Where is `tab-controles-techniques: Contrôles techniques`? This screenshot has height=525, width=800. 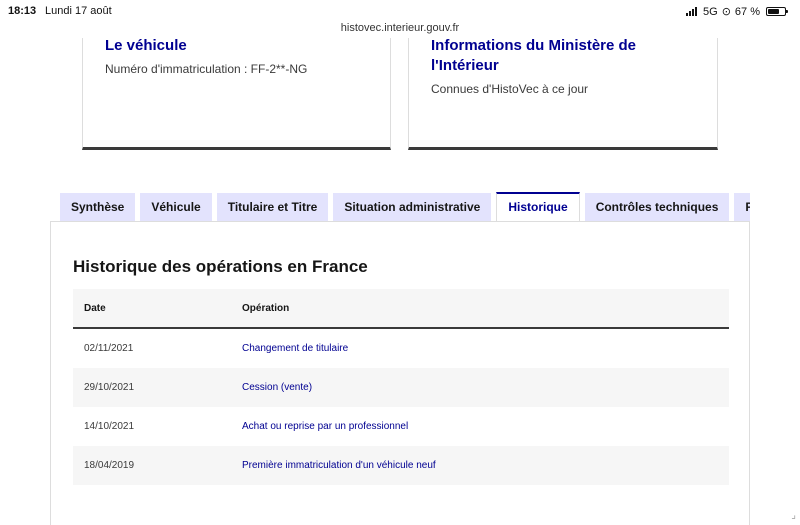
tab-controles-techniques: Contrôles techniques is located at coordinates (657, 207).